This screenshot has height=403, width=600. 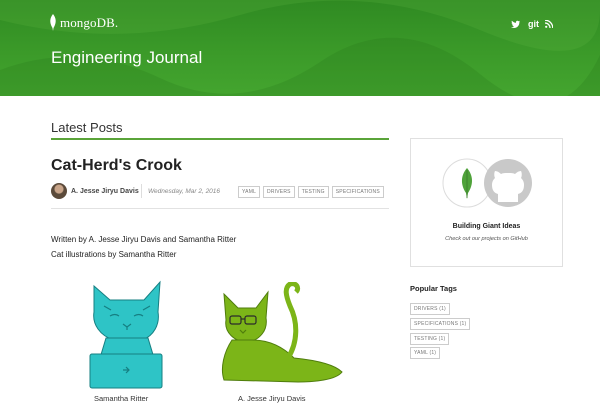 I want to click on twitter-icon, so click(x=515, y=24).